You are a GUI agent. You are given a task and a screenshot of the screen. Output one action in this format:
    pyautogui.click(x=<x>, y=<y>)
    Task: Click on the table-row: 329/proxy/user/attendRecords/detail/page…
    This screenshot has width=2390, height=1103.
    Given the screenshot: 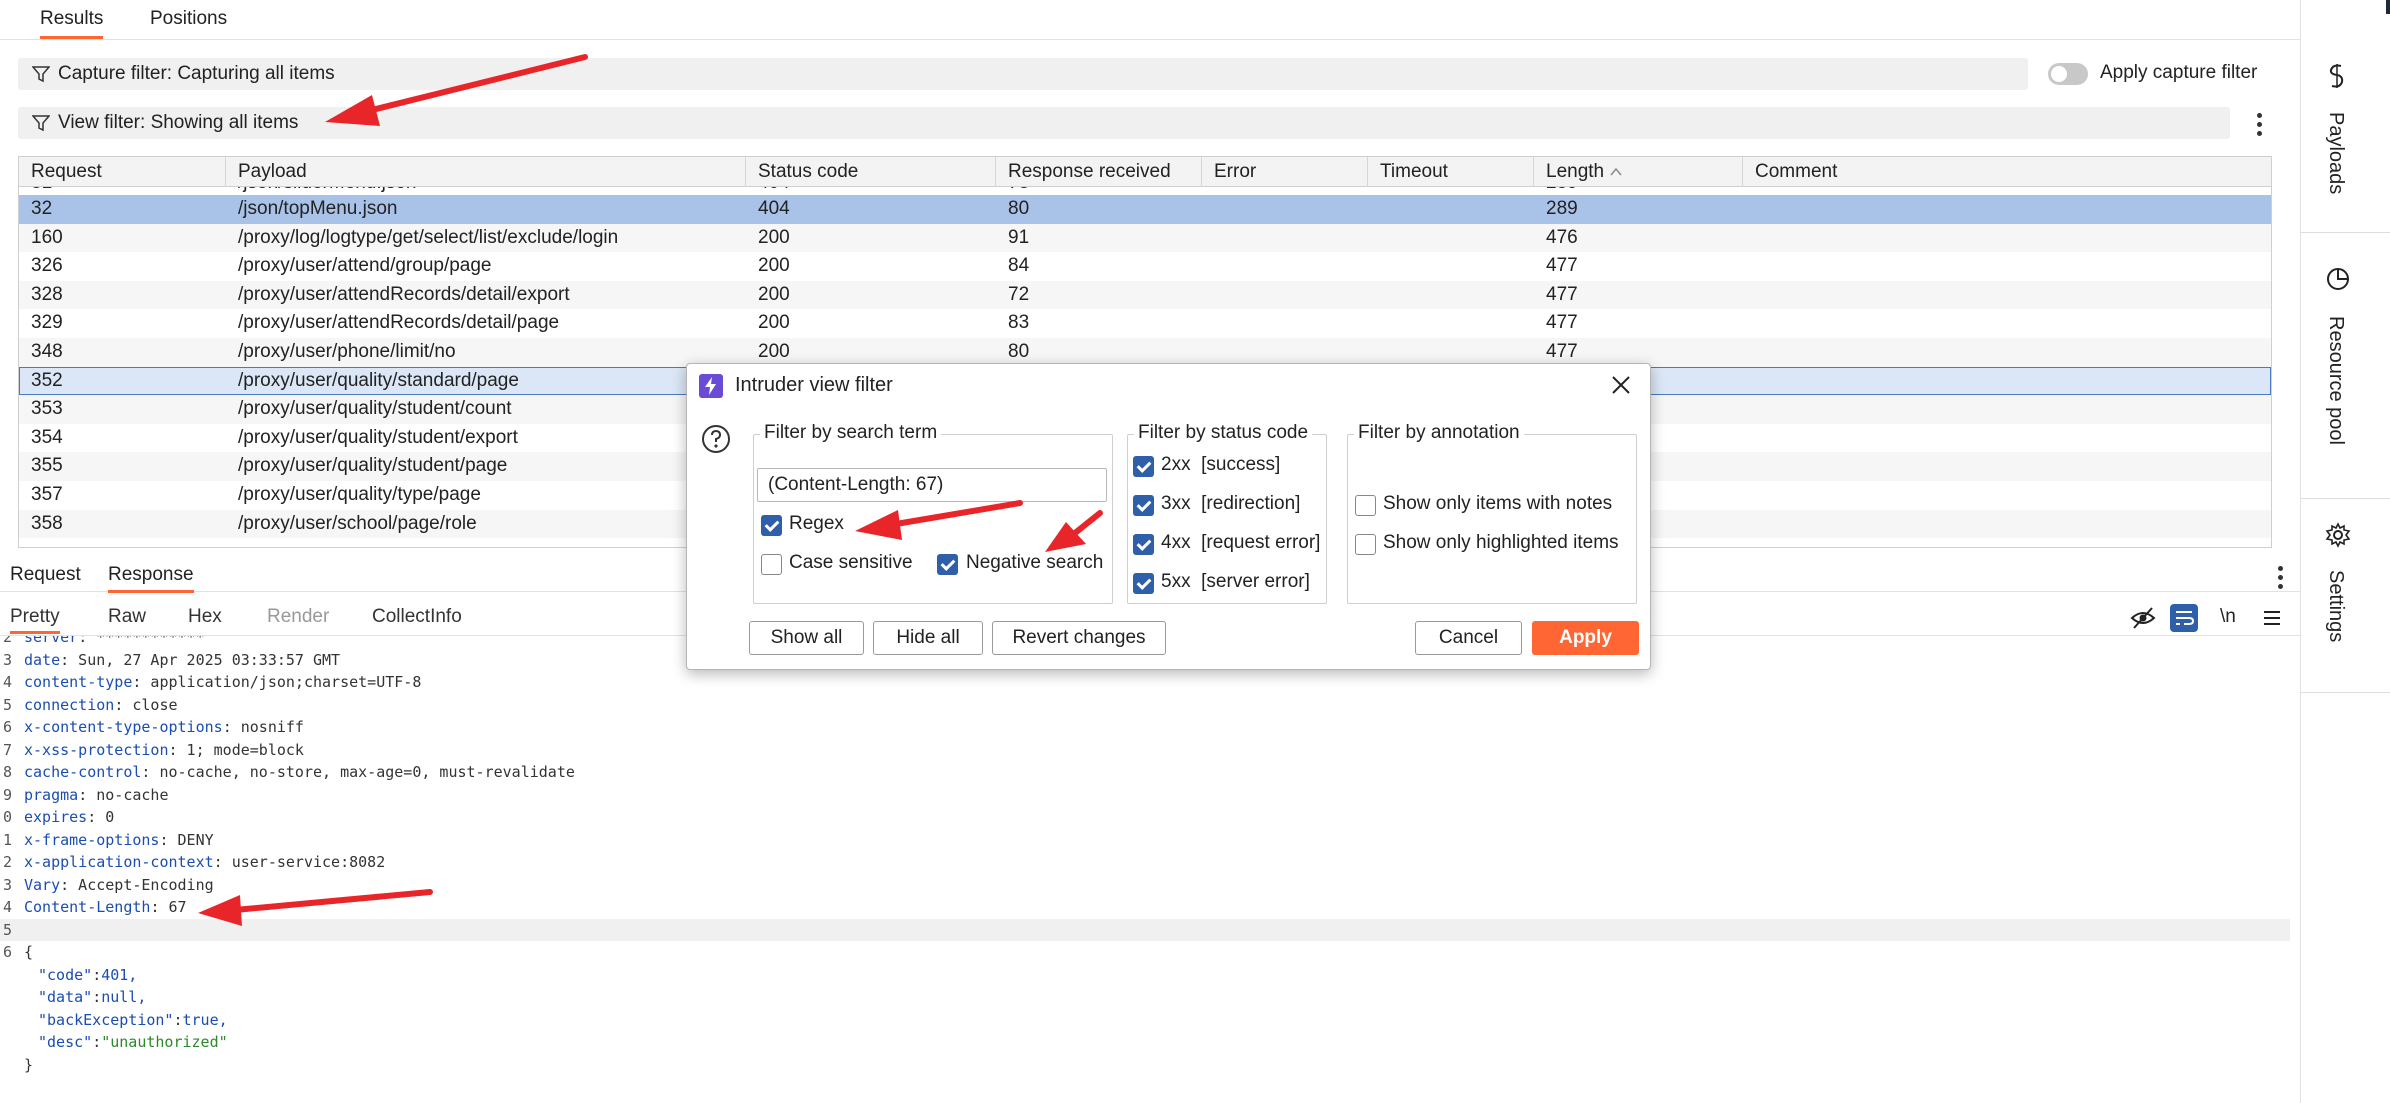 What is the action you would take?
    pyautogui.click(x=1145, y=323)
    